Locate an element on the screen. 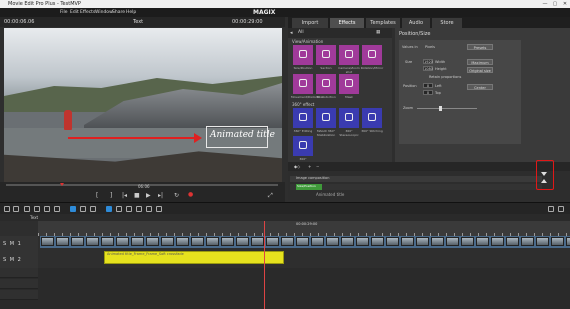  menu-window: Window is located at coordinates (104, 12).